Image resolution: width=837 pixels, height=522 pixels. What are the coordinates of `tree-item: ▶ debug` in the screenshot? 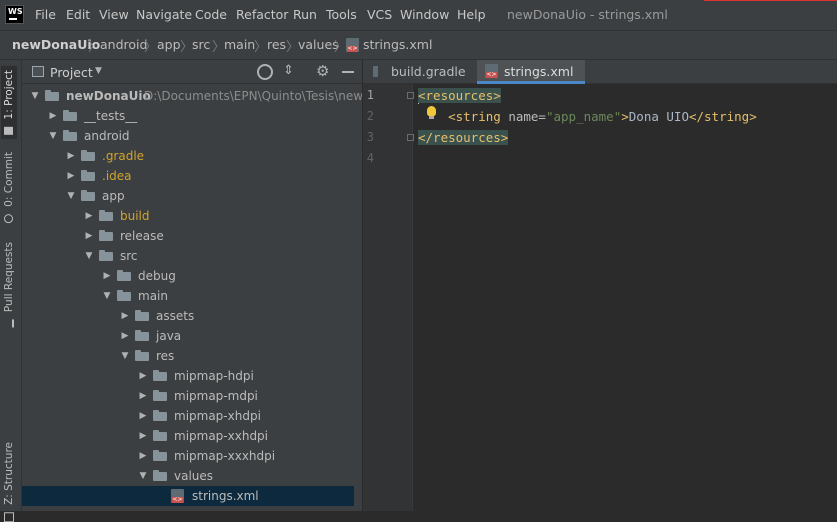 It's located at (188, 276).